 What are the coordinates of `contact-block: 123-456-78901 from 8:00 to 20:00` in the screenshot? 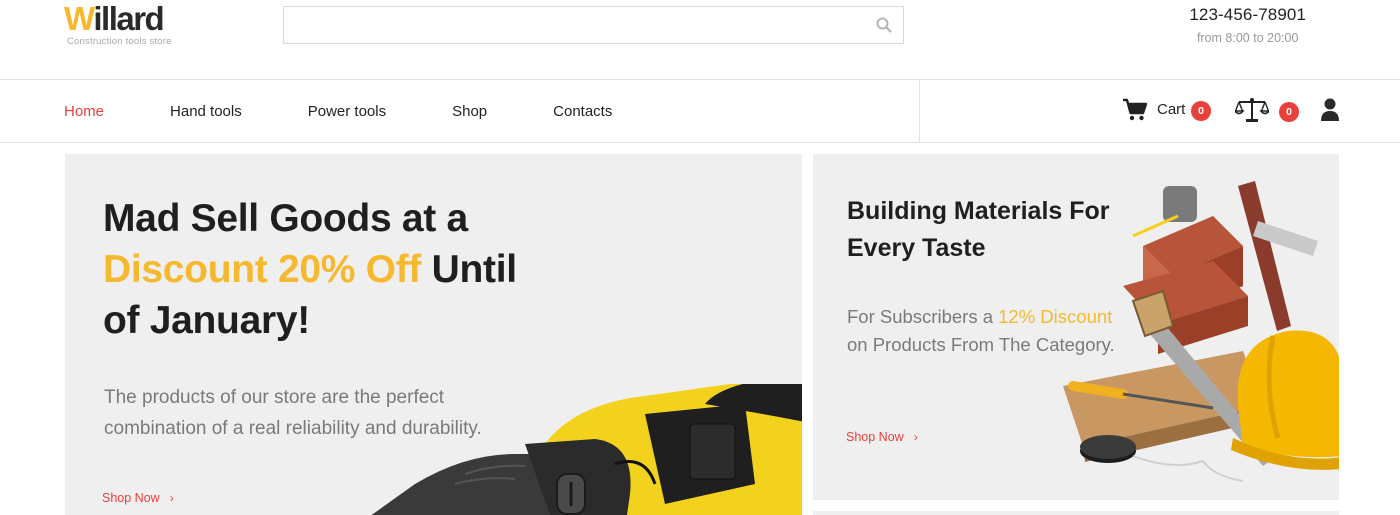 It's located at (1247, 25).